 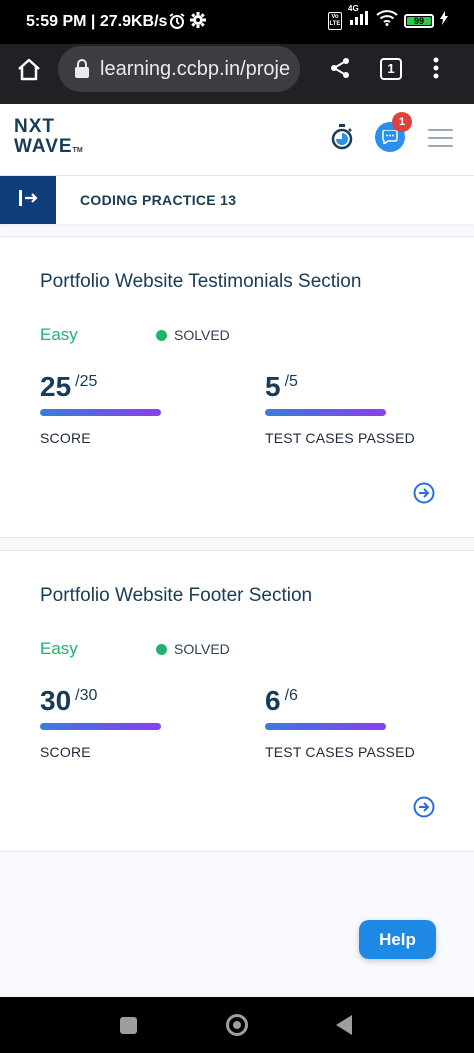 What do you see at coordinates (43, 146) in the screenshot?
I see `logo-line-2: WAVE` at bounding box center [43, 146].